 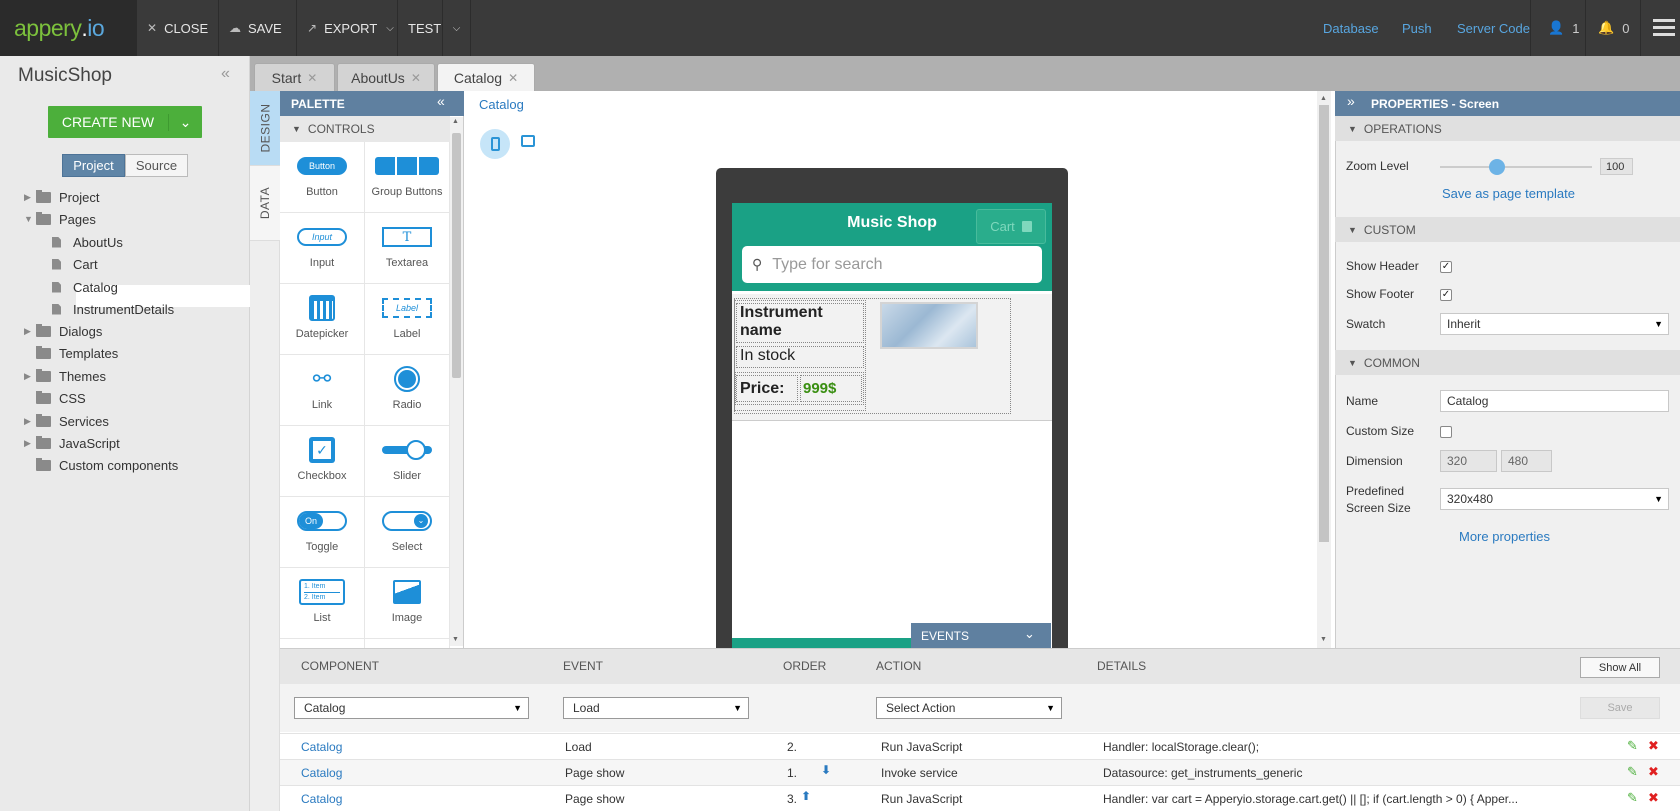 What do you see at coordinates (1497, 167) in the screenshot?
I see `zoom-slider-handle` at bounding box center [1497, 167].